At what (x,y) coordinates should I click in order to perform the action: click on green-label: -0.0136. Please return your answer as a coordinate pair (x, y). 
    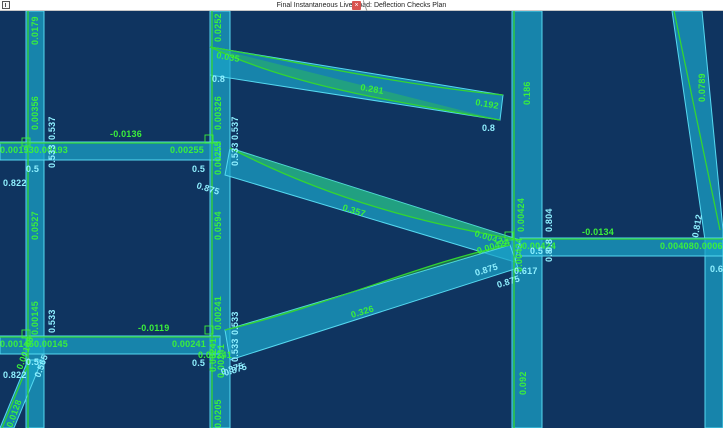
    Looking at the image, I should click on (126, 134).